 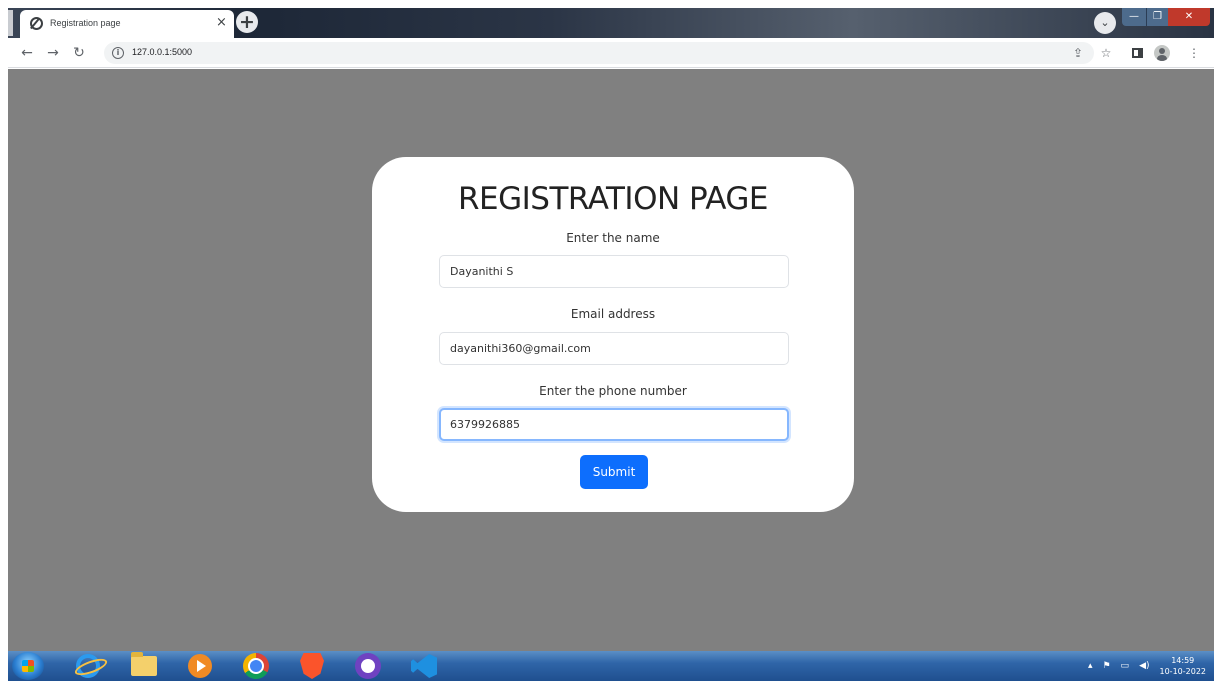 I want to click on taskbar: ▴ ⚑ ▭ ◀) 14:59 10-10-2022, so click(x=611, y=666).